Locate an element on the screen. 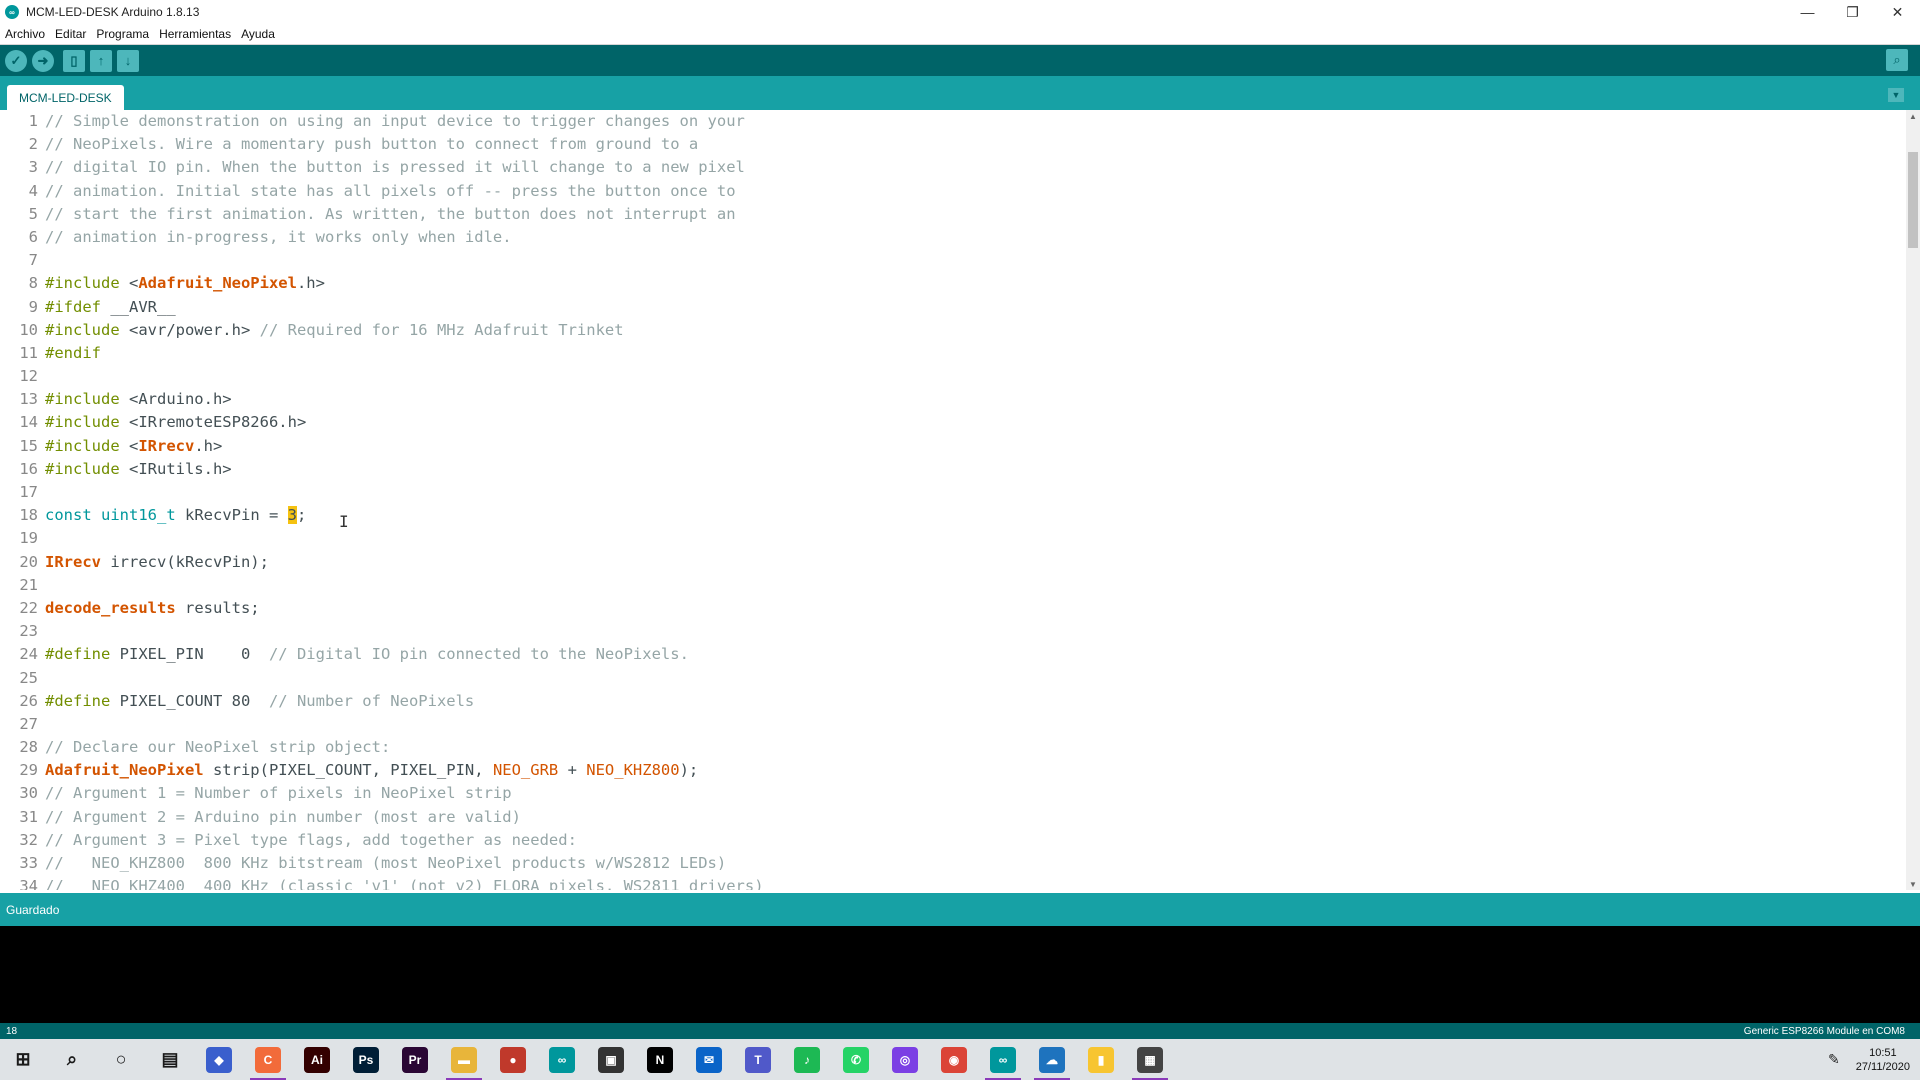 This screenshot has height=1080, width=1920. check-icon: ✓ is located at coordinates (16, 60).